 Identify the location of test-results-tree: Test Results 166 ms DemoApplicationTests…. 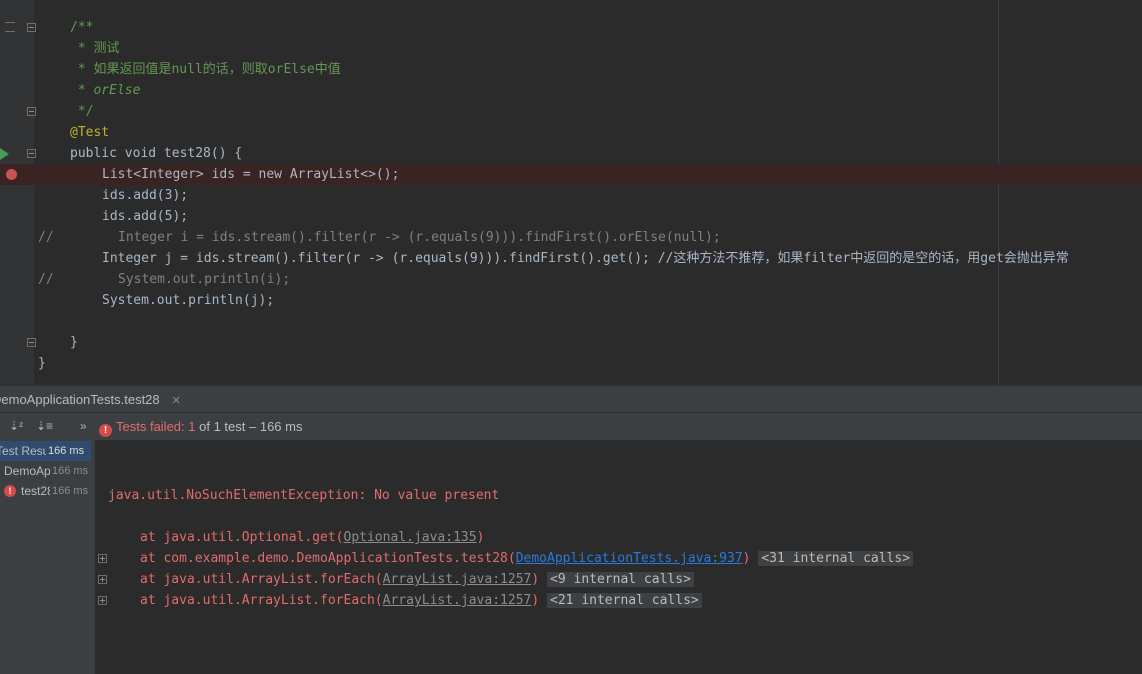
(48, 557).